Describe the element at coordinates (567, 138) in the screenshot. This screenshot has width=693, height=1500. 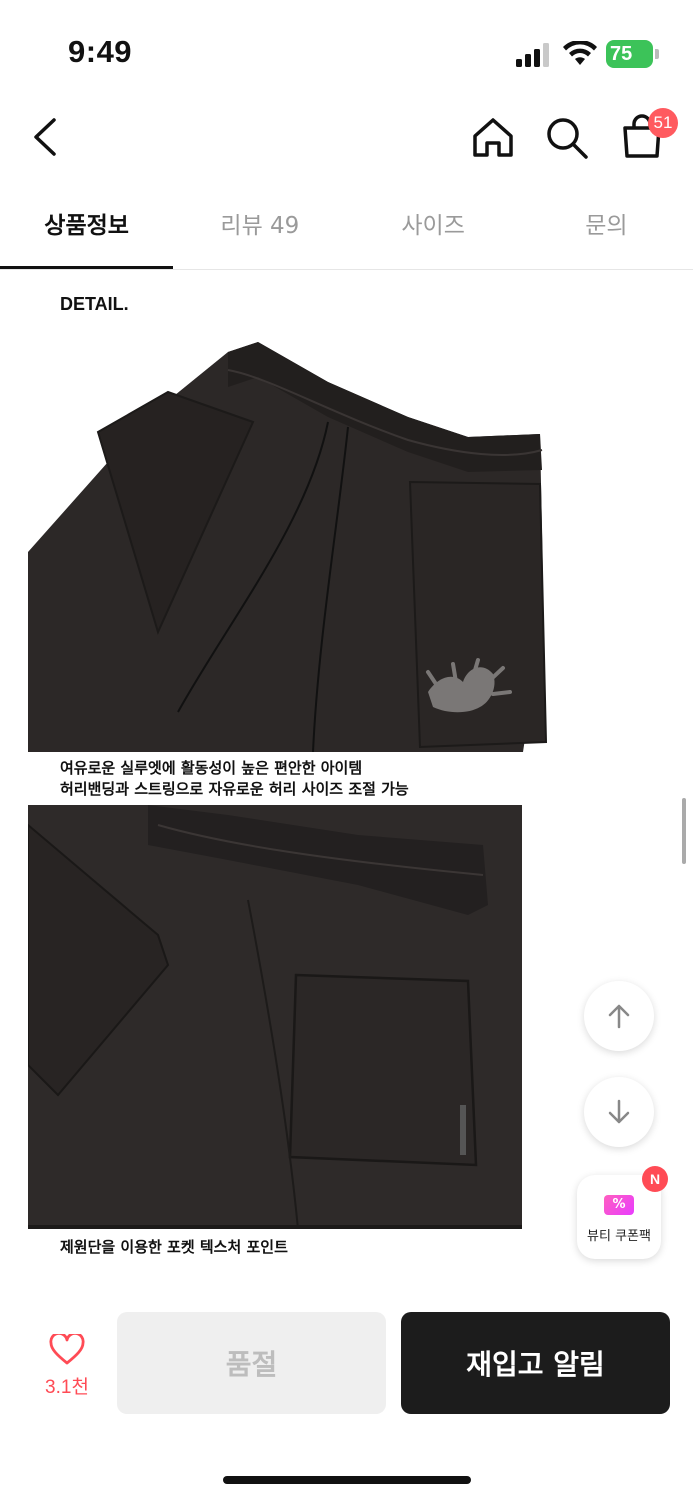
I see `search-icon` at that location.